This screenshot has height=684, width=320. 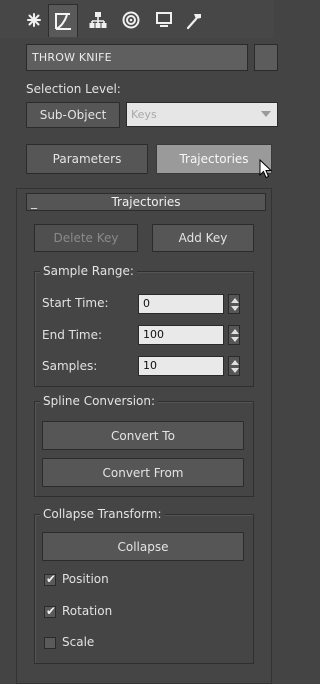 I want to click on selection-level-label: Selection Level:, so click(x=73, y=89).